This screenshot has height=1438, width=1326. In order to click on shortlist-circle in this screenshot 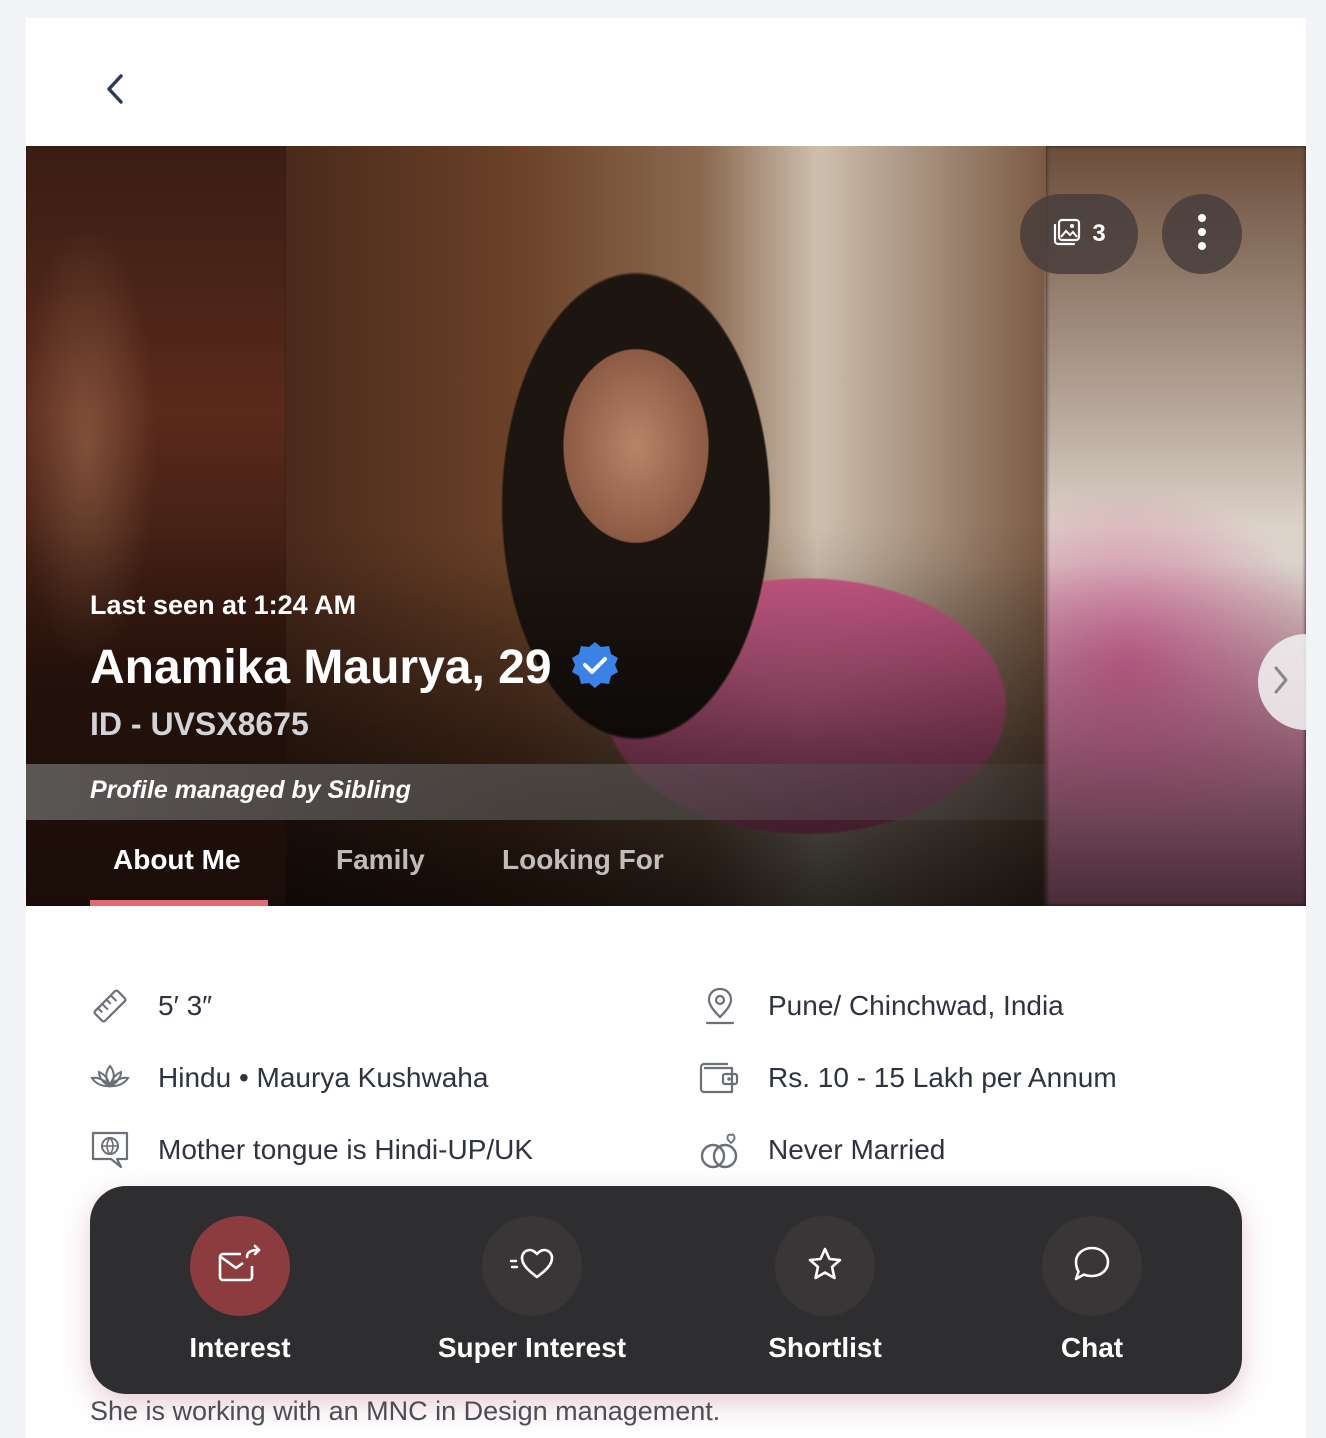, I will do `click(825, 1266)`.